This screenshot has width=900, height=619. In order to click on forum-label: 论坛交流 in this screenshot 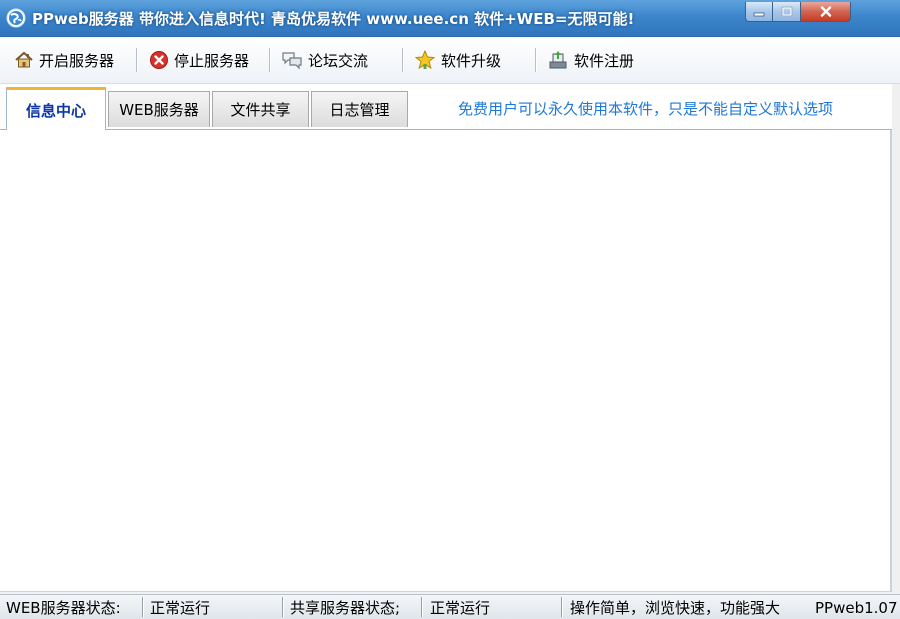, I will do `click(338, 60)`.